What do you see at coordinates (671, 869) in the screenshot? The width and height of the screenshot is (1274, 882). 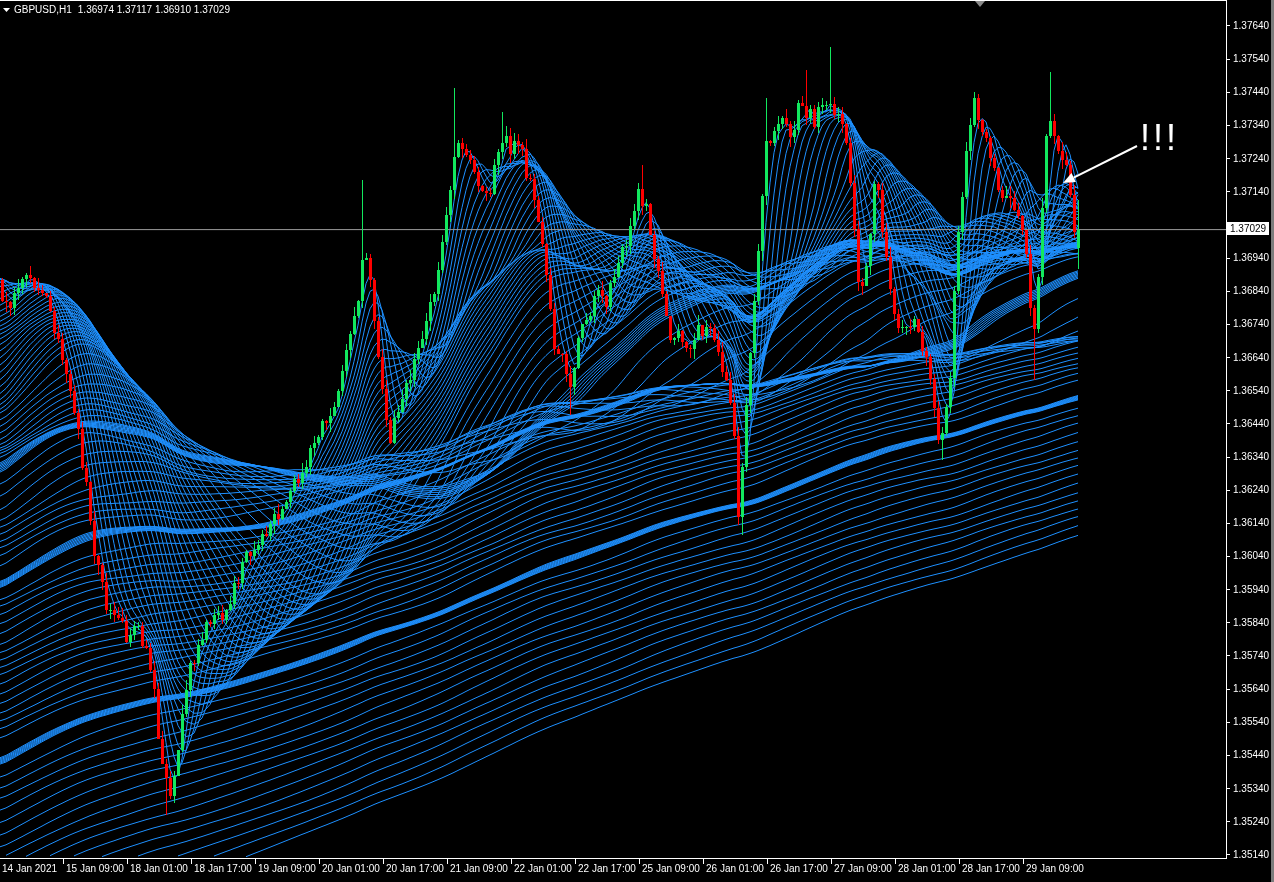 I see `time-axis-label: 25 Jan 09:00` at bounding box center [671, 869].